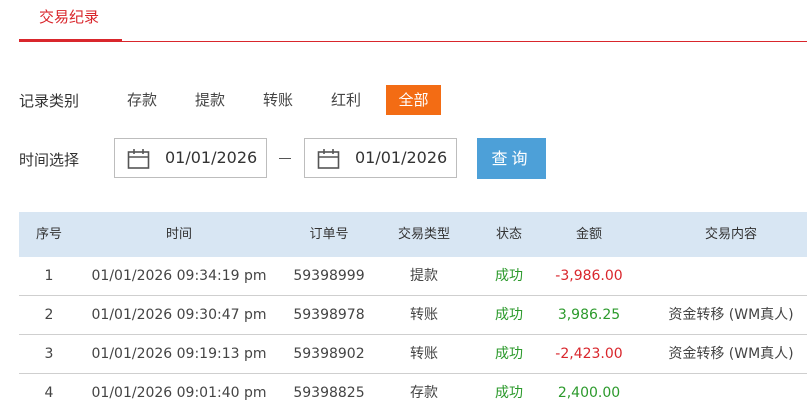 This screenshot has height=402, width=807. I want to click on category-bonus-button: 红利, so click(346, 100).